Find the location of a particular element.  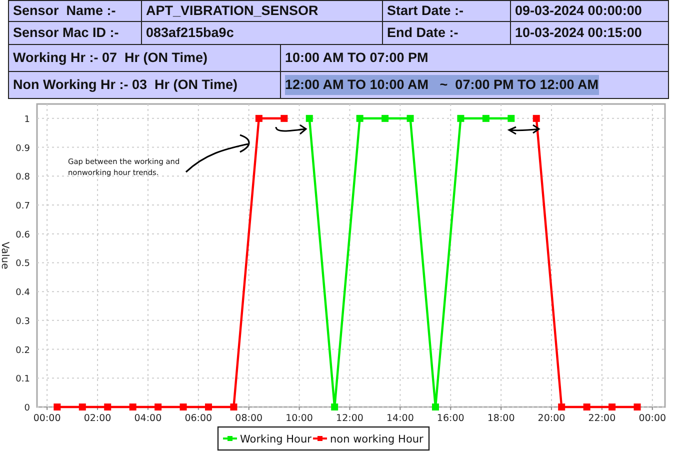

selected-text: 12:00 AM TO 10:00 AM ~ 07:00 PM TO 12:00 AM is located at coordinates (441, 85).